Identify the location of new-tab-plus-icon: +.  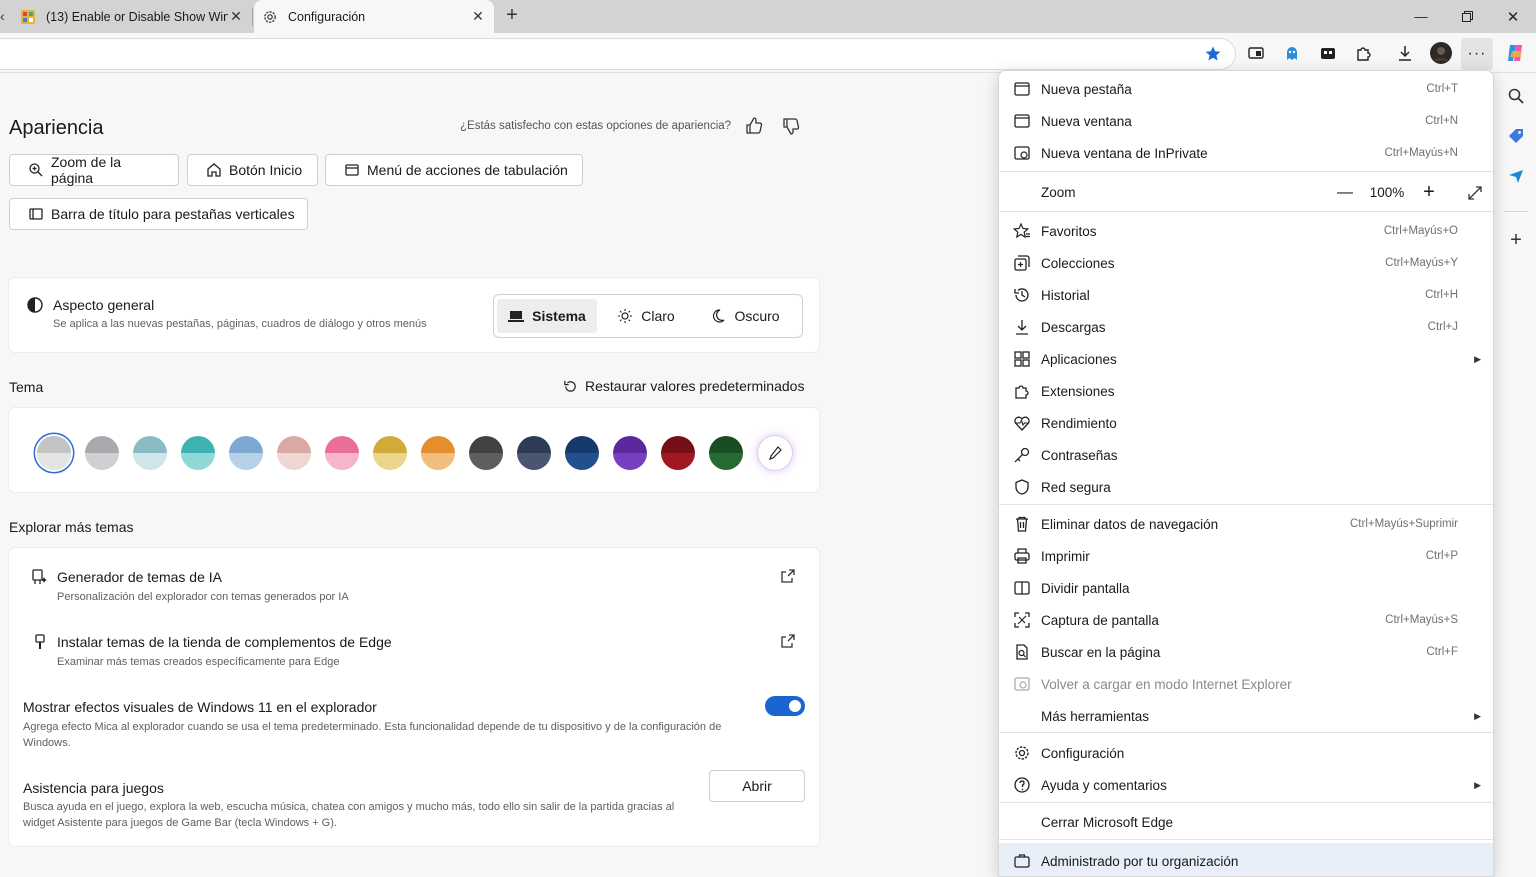
(512, 16).